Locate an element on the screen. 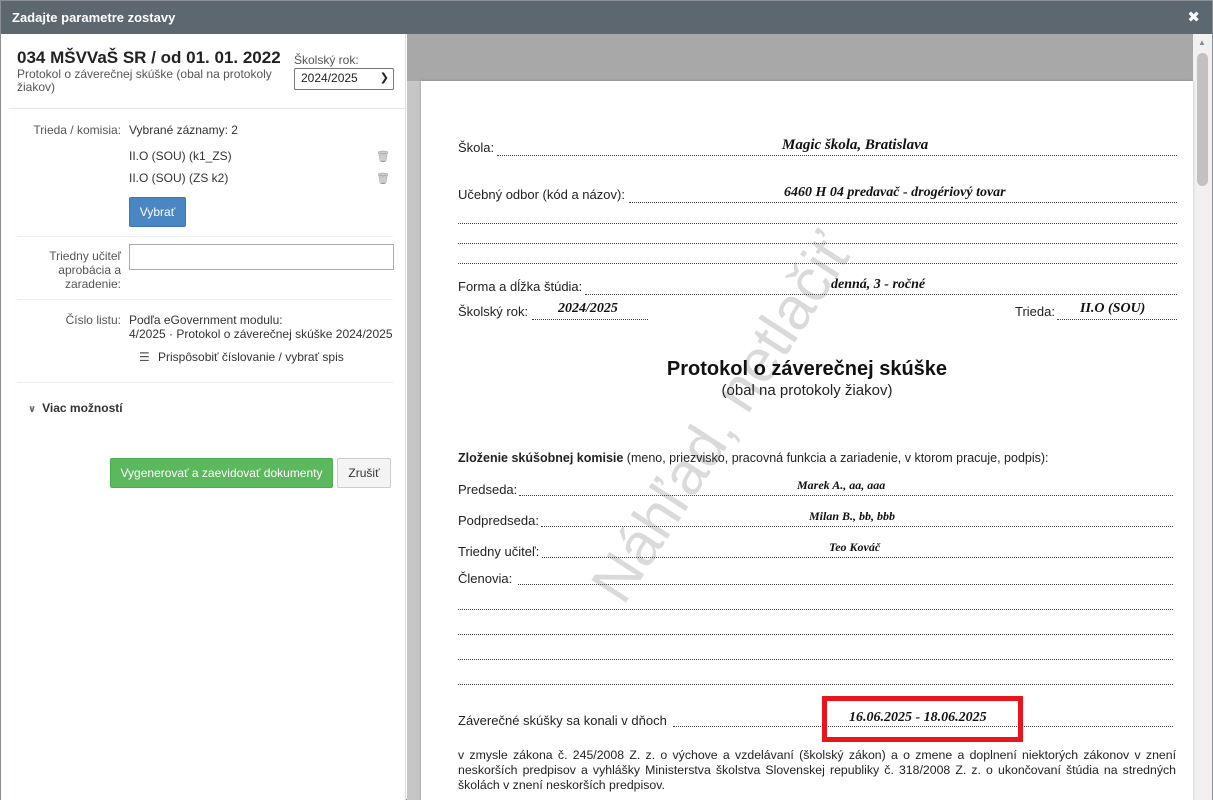  school-label: Škola: is located at coordinates (476, 147).